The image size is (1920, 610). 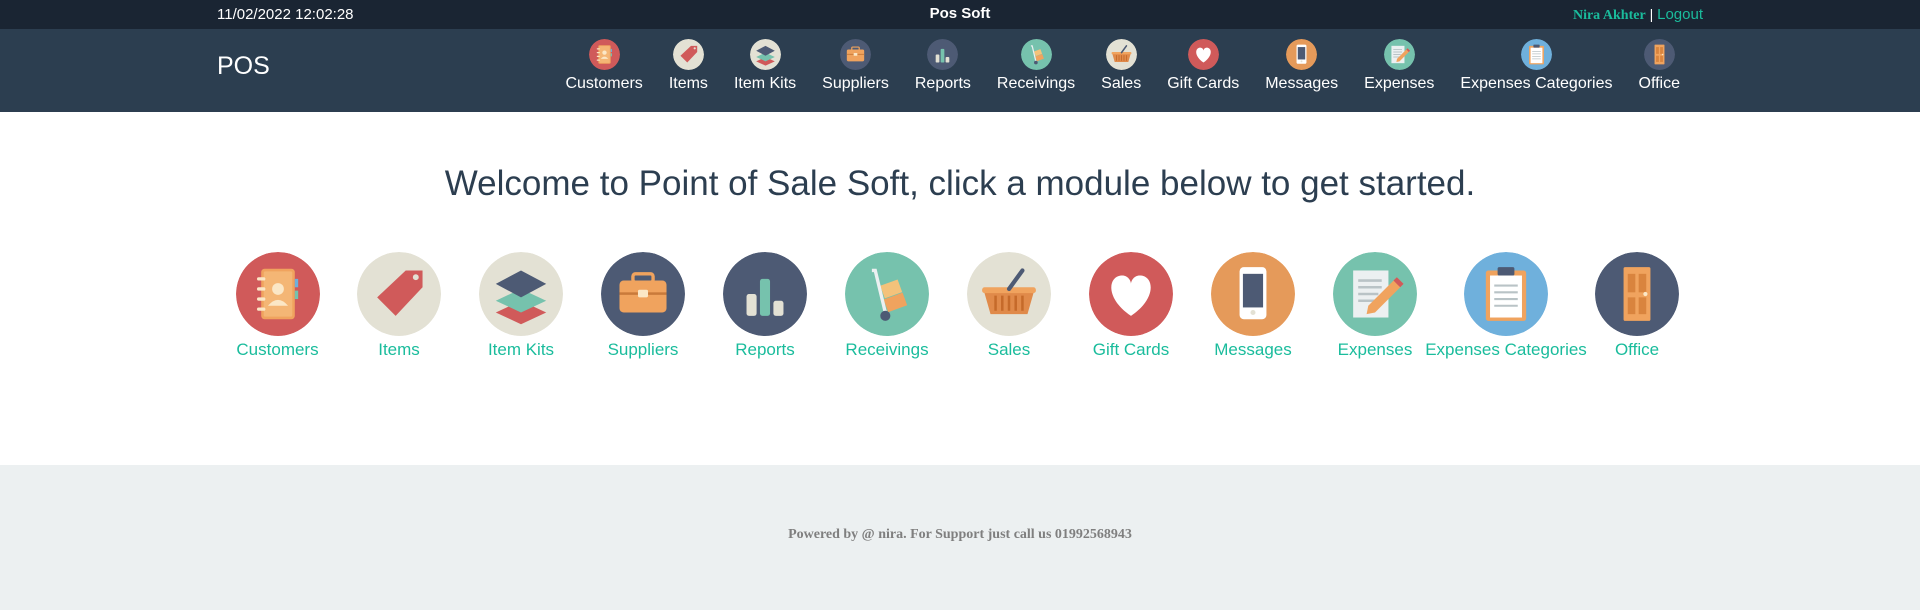 I want to click on module-label: Items, so click(x=399, y=349).